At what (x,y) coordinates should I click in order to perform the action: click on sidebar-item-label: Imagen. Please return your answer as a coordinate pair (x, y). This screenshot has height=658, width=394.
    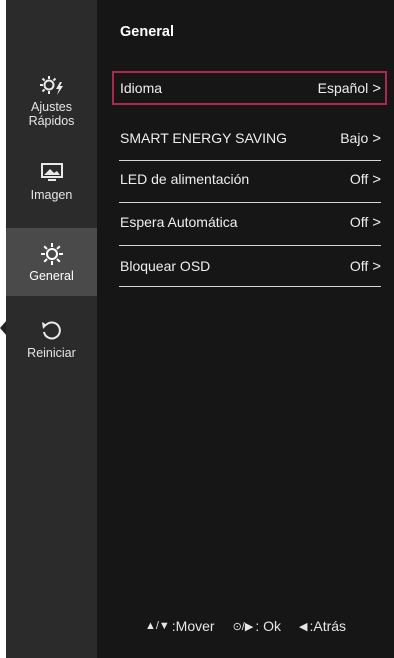
    Looking at the image, I should click on (51, 195).